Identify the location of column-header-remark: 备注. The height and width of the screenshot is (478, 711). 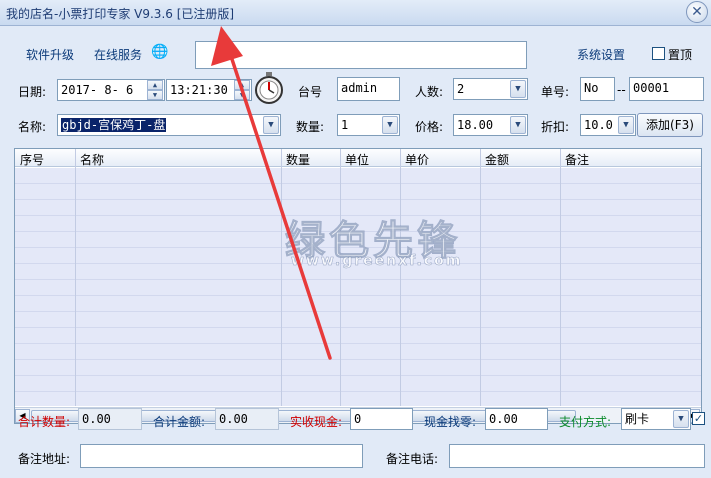
(577, 159).